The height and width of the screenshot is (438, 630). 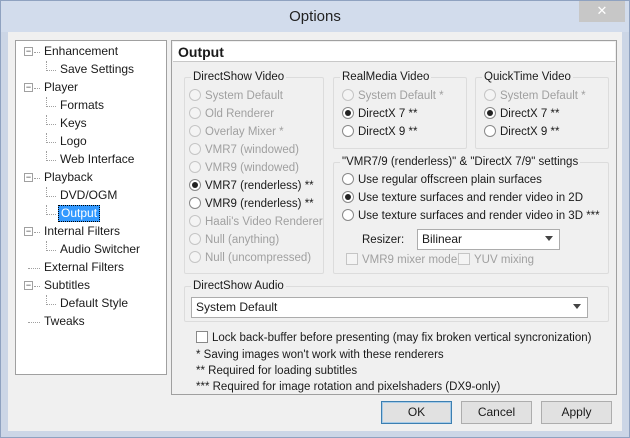 What do you see at coordinates (68, 177) in the screenshot?
I see `tree-item-playback: Playback` at bounding box center [68, 177].